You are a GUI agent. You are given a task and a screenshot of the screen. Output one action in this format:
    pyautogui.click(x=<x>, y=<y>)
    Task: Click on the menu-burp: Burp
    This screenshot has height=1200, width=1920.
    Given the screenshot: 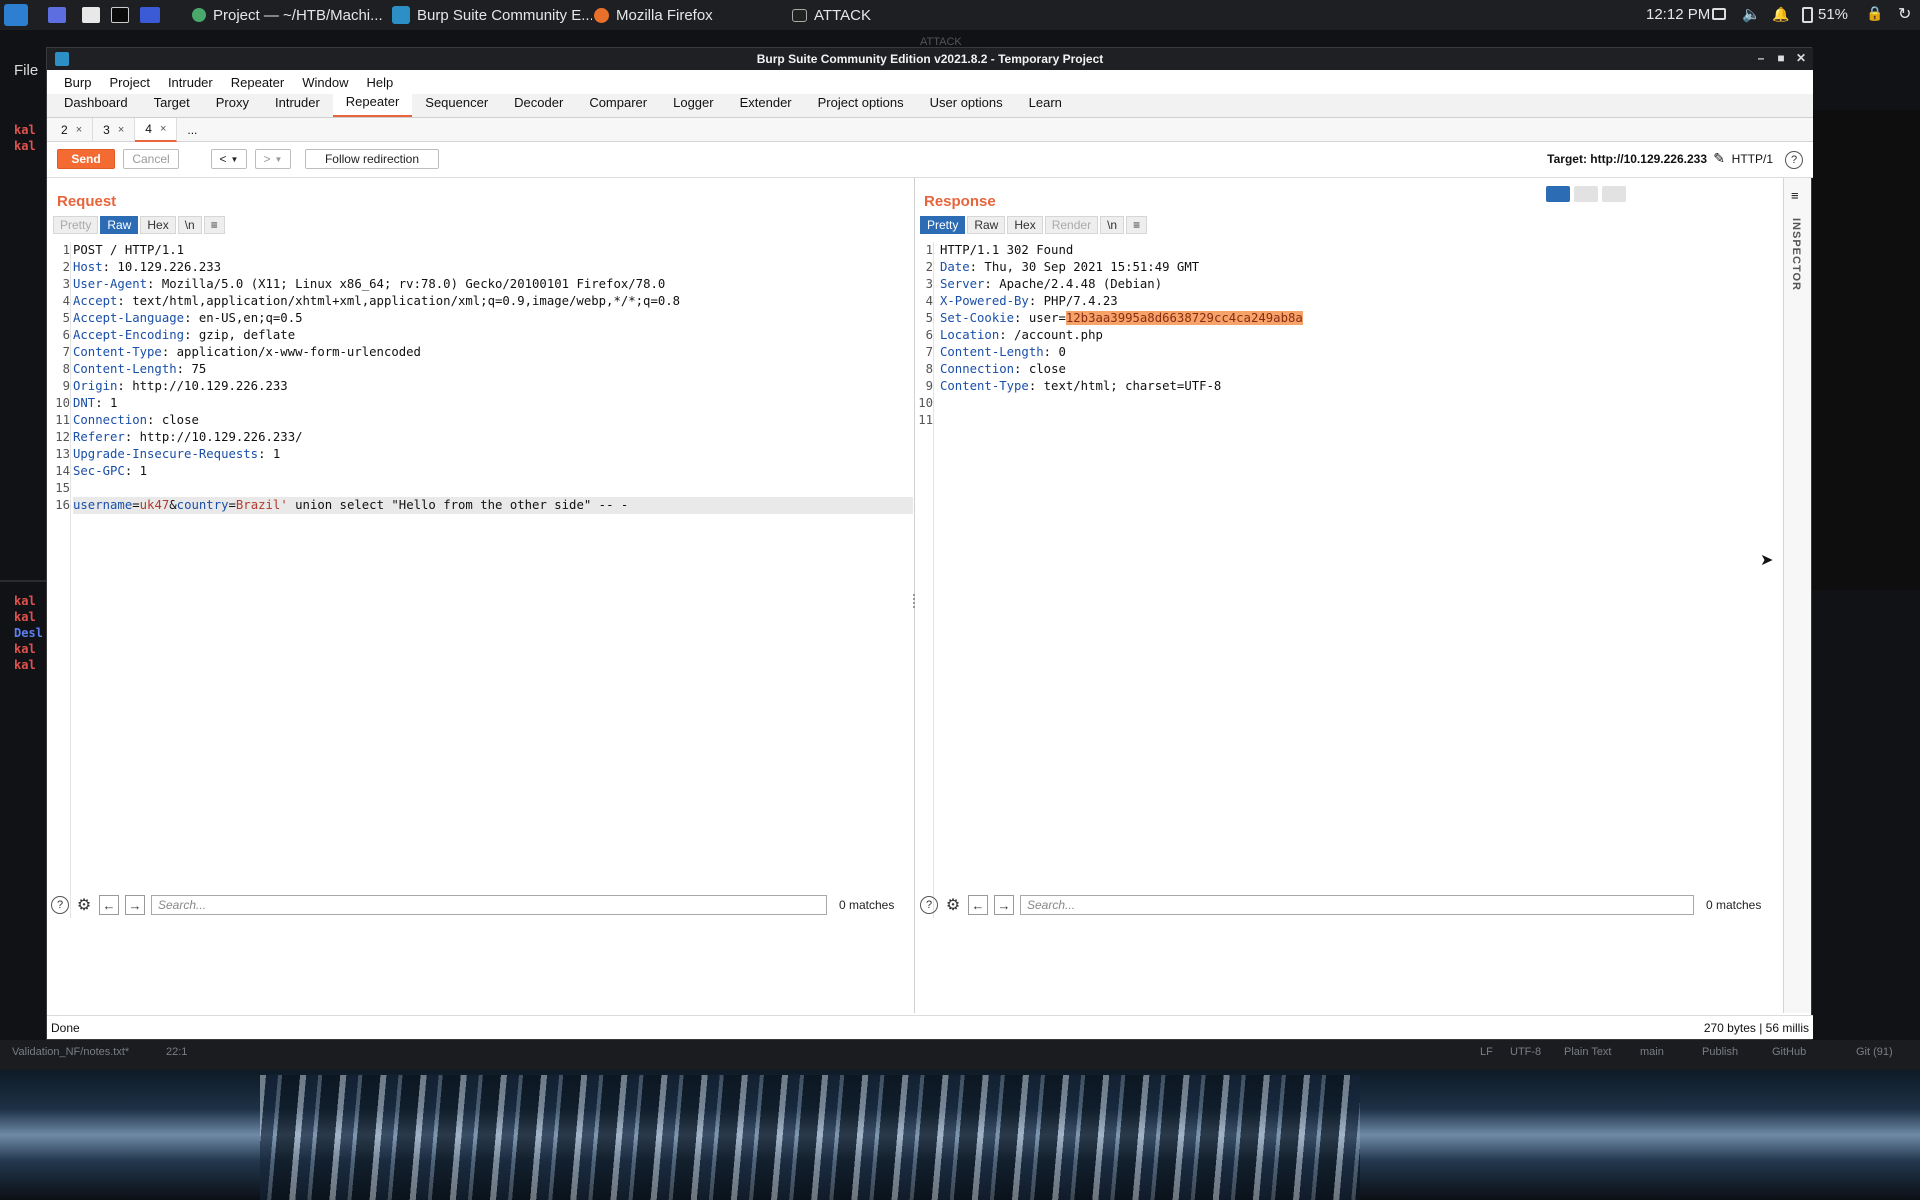 What is the action you would take?
    pyautogui.click(x=77, y=82)
    